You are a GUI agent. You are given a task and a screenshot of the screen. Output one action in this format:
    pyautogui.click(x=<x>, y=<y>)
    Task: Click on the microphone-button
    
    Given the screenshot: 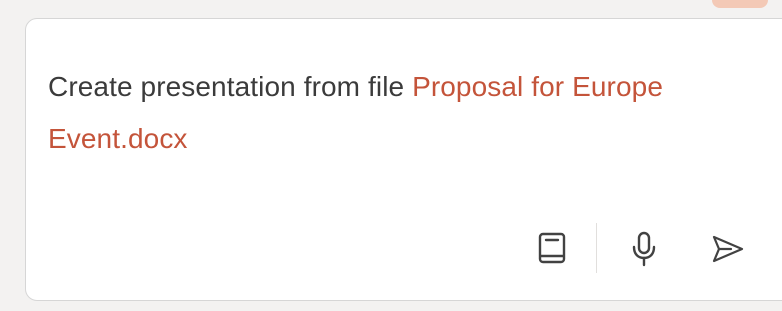 What is the action you would take?
    pyautogui.click(x=644, y=249)
    